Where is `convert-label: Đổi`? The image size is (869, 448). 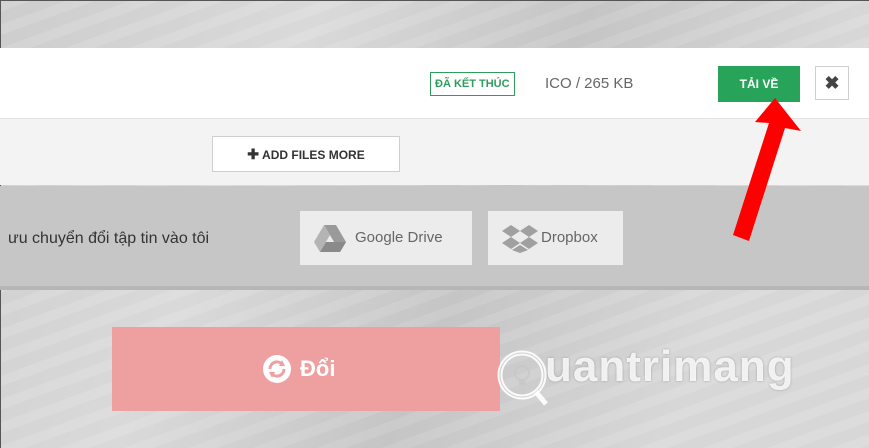
convert-label: Đổi is located at coordinates (318, 368).